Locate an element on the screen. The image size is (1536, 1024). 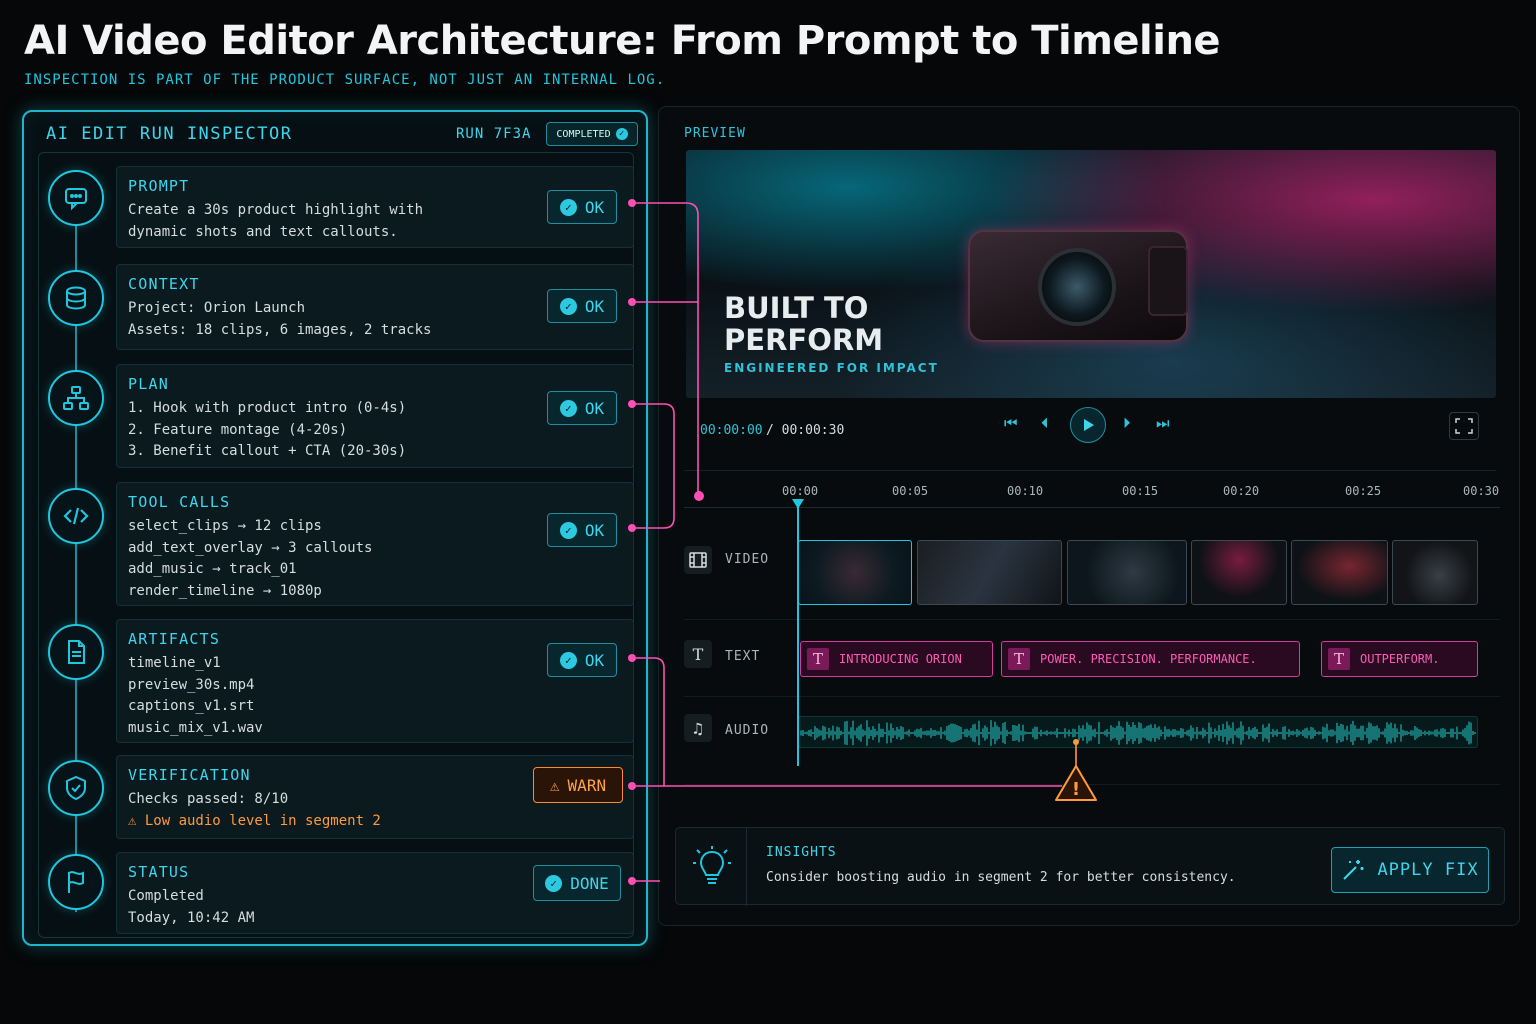
done-badge: ✓ DONE is located at coordinates (577, 883).